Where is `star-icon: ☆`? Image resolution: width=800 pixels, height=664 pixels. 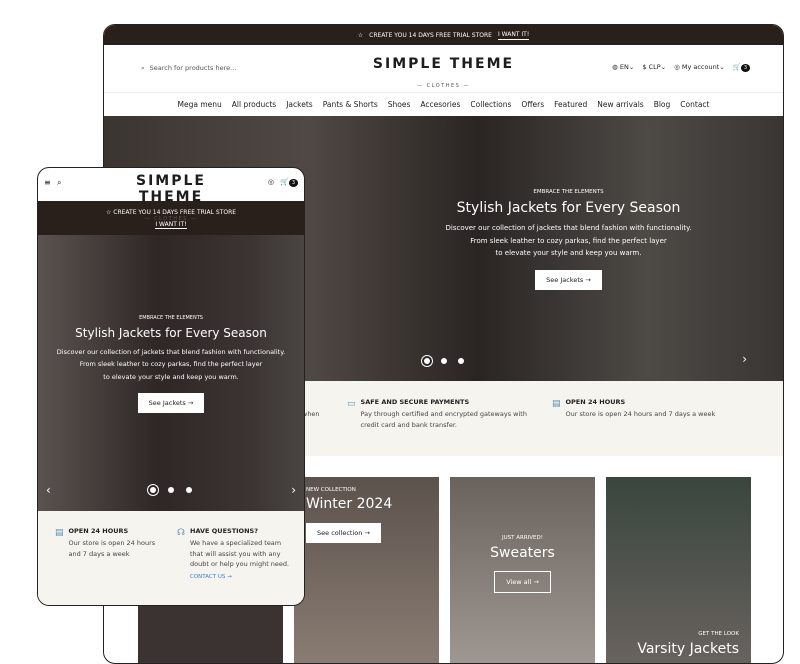 star-icon: ☆ is located at coordinates (360, 35).